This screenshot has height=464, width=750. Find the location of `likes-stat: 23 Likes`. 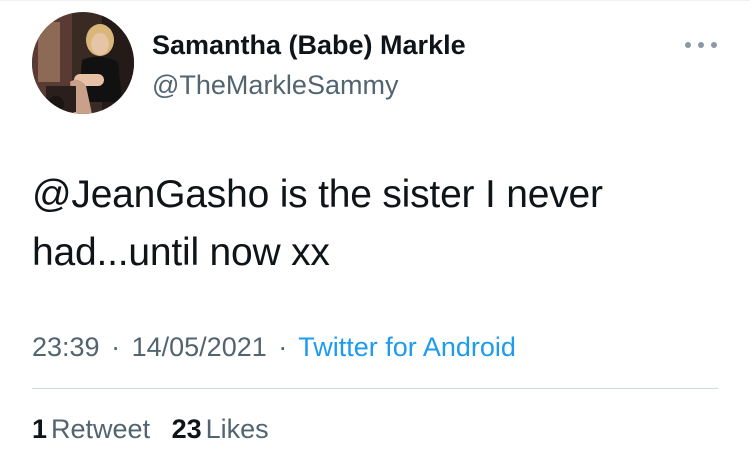

likes-stat: 23 Likes is located at coordinates (220, 429).